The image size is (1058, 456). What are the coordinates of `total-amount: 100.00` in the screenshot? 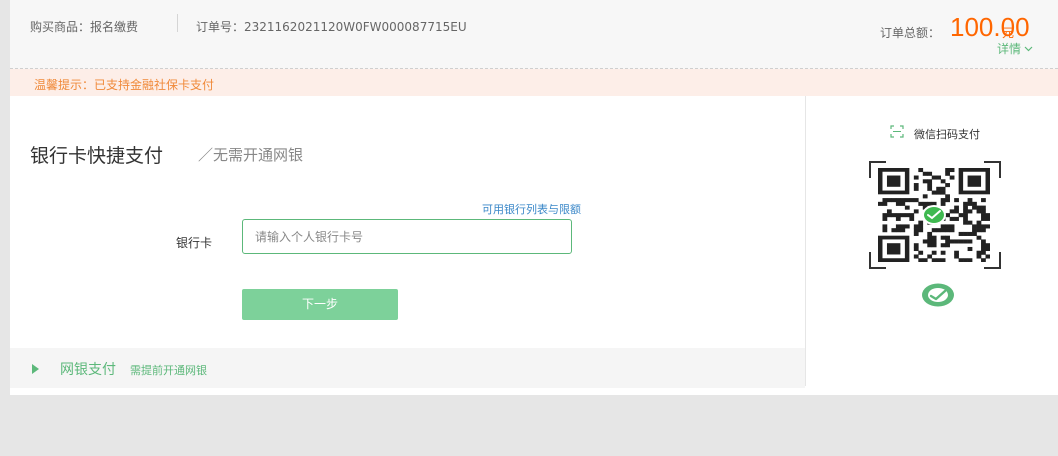 It's located at (990, 27).